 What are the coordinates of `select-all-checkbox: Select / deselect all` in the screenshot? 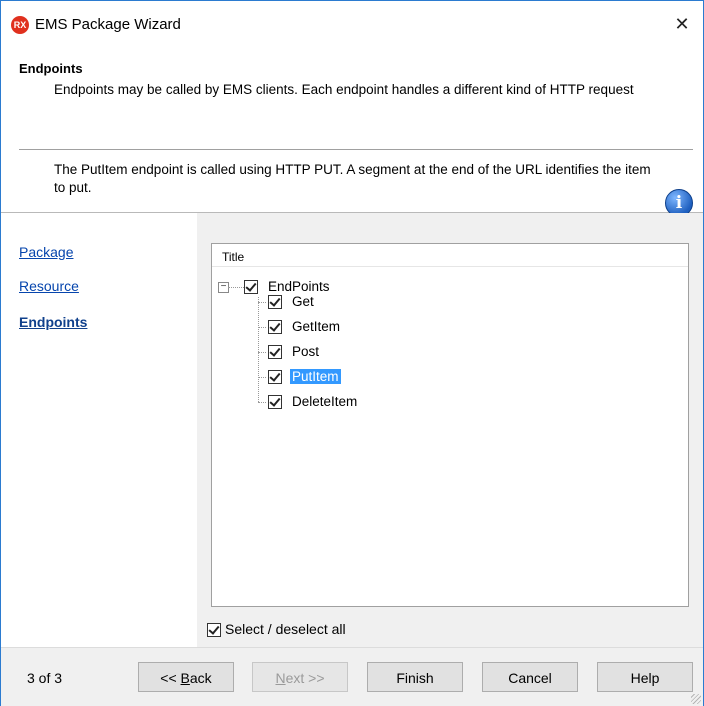 It's located at (276, 629).